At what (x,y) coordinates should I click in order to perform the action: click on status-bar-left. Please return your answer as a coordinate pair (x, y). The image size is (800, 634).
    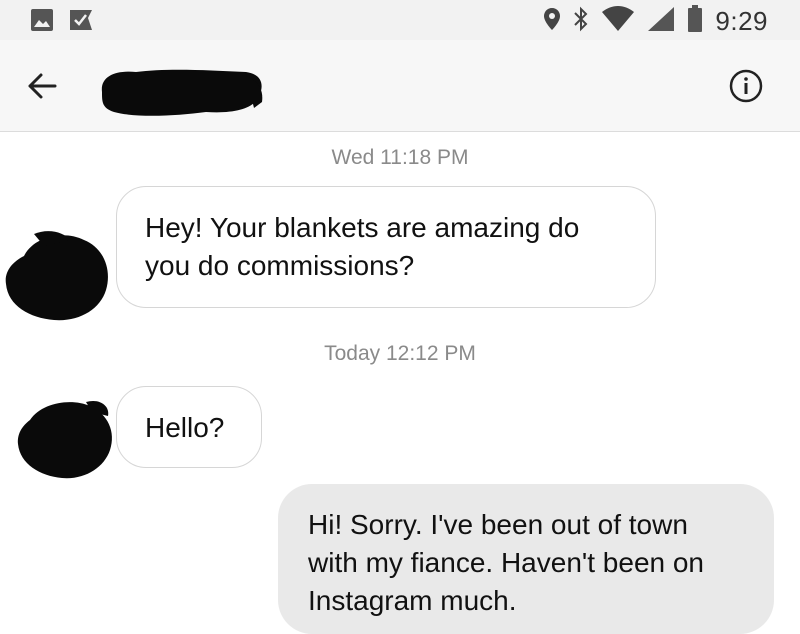
    Looking at the image, I should click on (62, 22).